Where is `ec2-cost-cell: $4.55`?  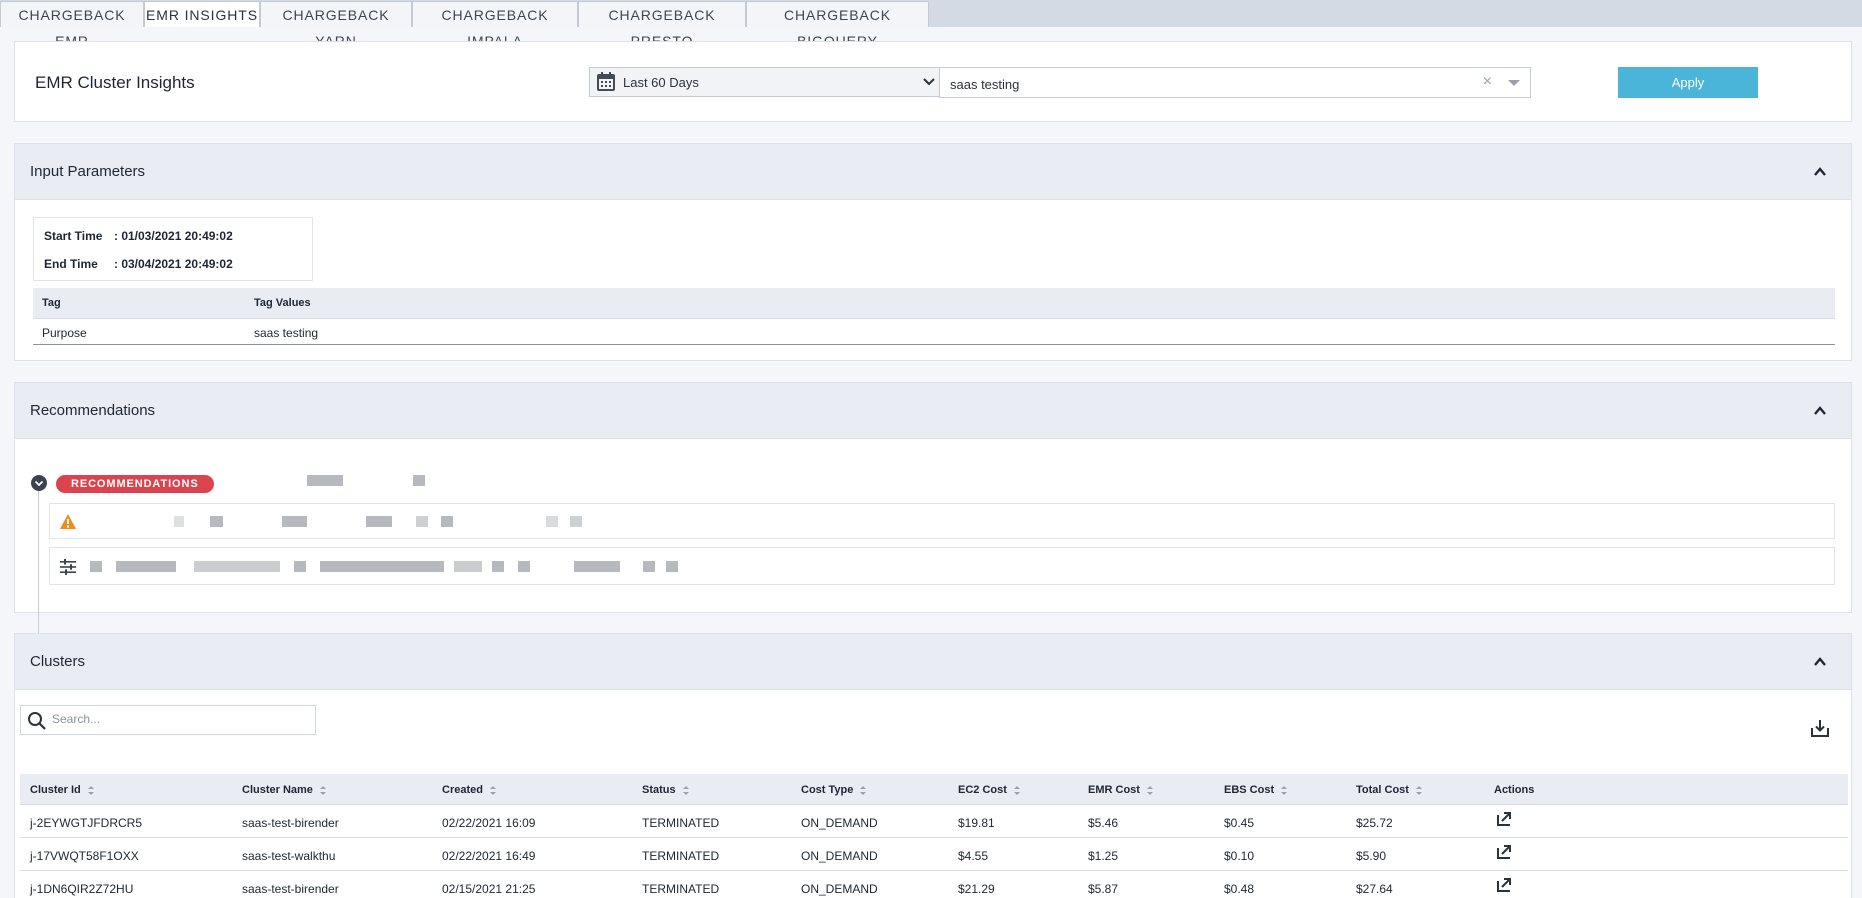 ec2-cost-cell: $4.55 is located at coordinates (973, 856).